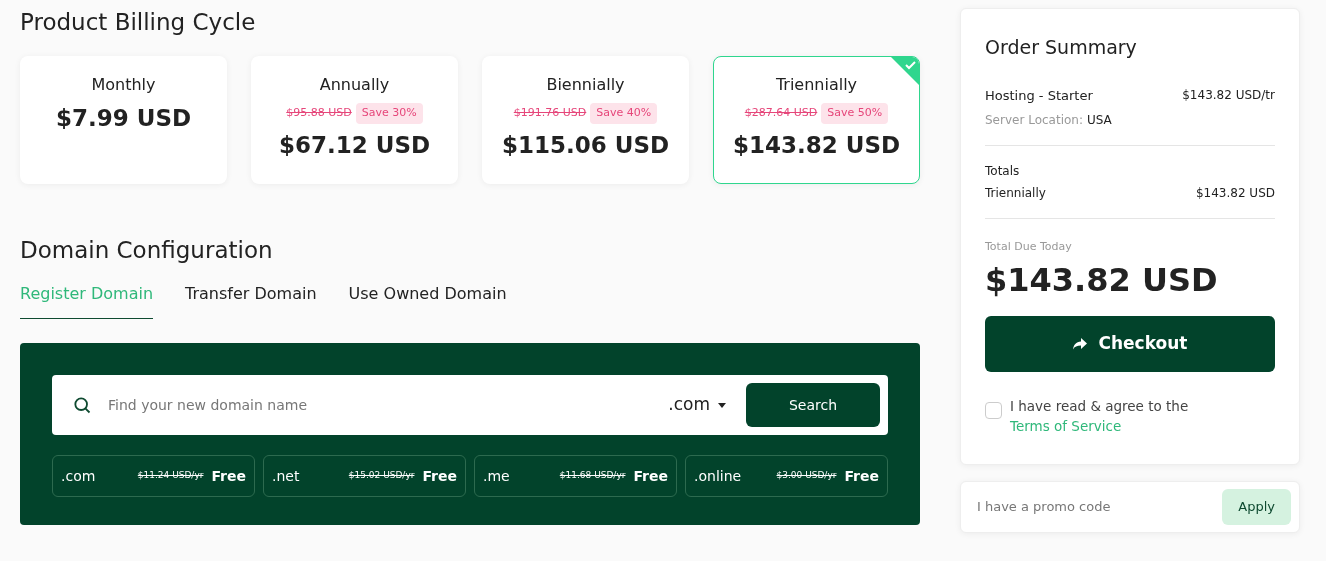  I want to click on old-price: $3.00 USD/yr, so click(806, 476).